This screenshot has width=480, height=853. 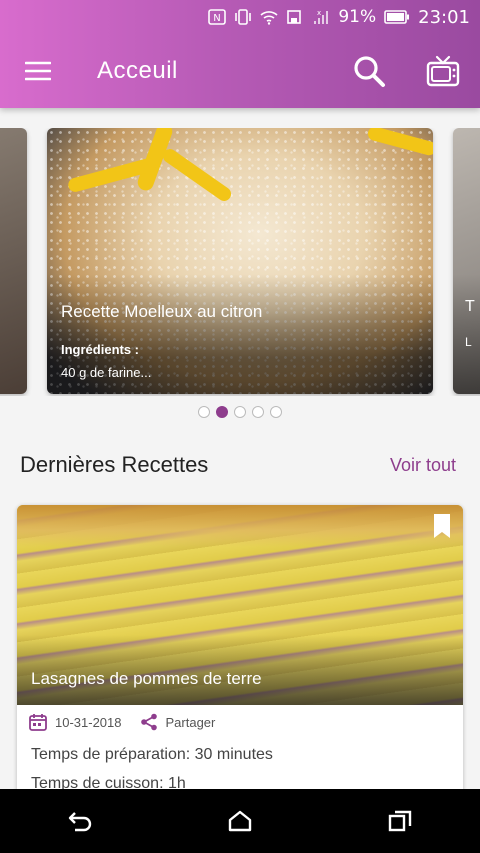 What do you see at coordinates (466, 261) in the screenshot?
I see `carousel-card-next: T L` at bounding box center [466, 261].